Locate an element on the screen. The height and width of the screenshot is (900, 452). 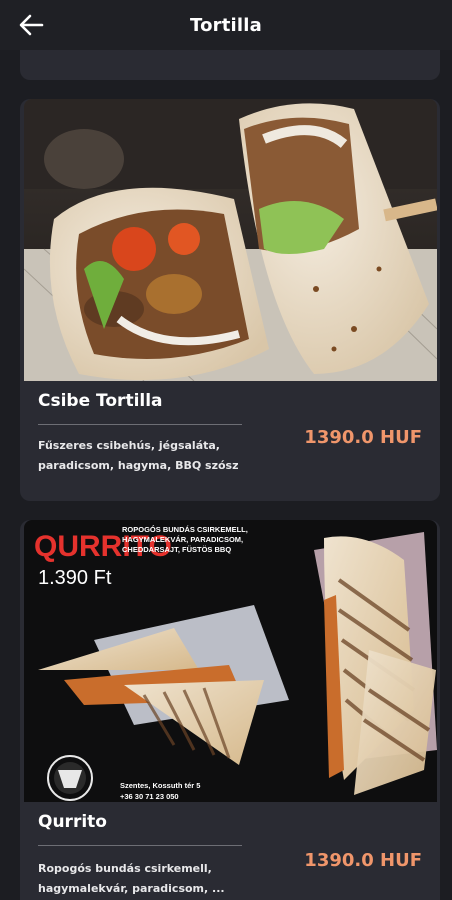
item-name: Csibe Tortilla is located at coordinates (100, 401).